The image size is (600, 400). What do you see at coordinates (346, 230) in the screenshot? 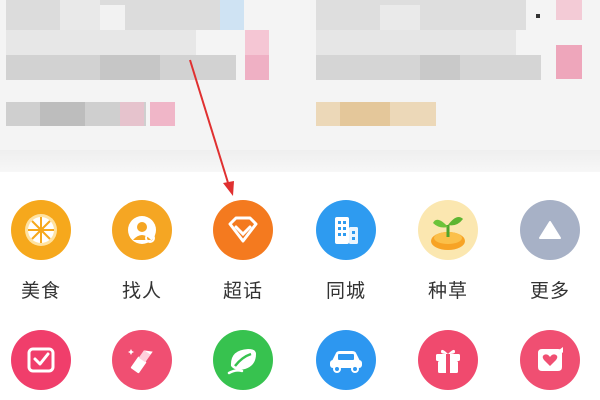
I see `city-building-icon` at bounding box center [346, 230].